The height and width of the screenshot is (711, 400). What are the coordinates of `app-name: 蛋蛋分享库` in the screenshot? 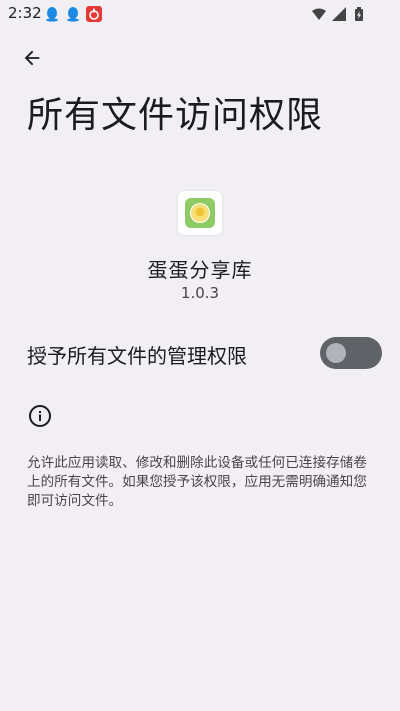 It's located at (200, 270).